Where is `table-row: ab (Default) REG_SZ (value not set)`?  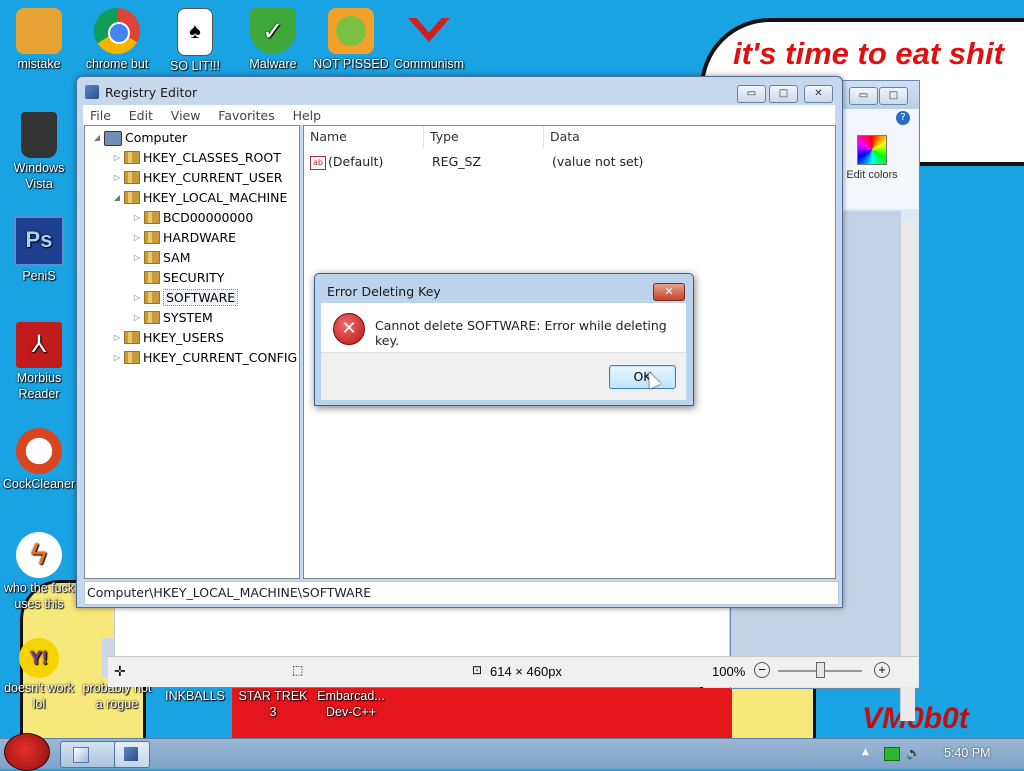 table-row: ab (Default) REG_SZ (value not set) is located at coordinates (569, 162).